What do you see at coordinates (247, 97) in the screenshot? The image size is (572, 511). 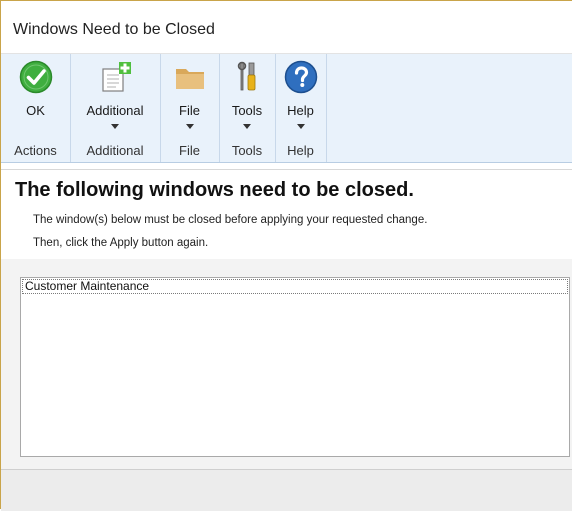 I see `tools-button: Tools` at bounding box center [247, 97].